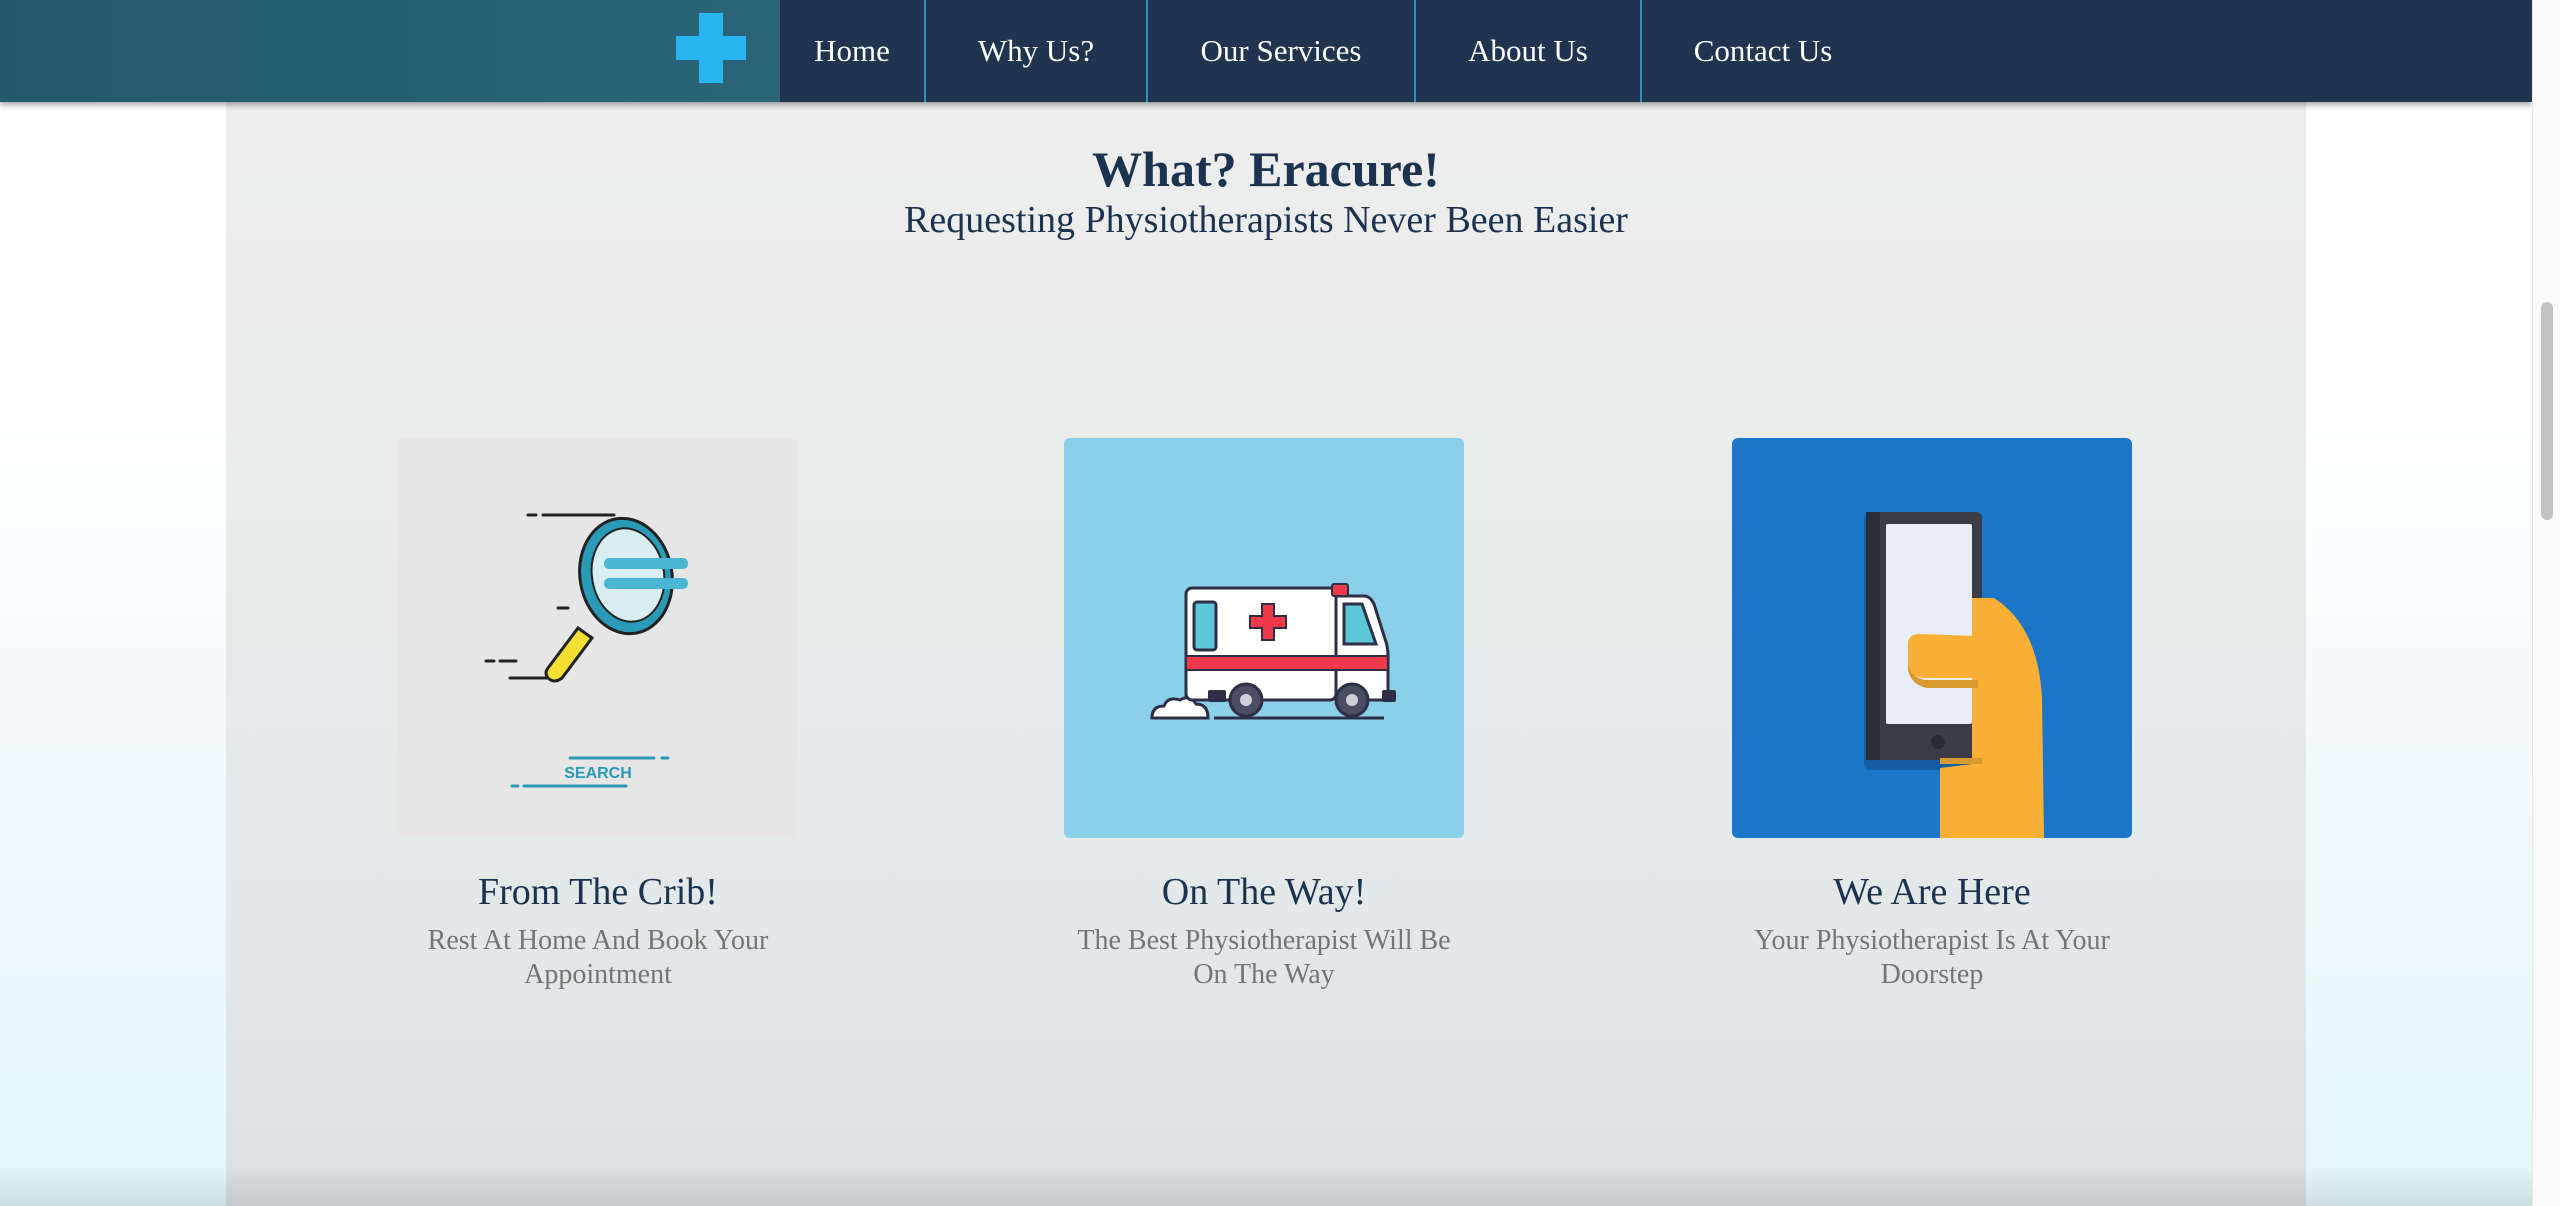 This screenshot has width=2560, height=1206. Describe the element at coordinates (1932, 892) in the screenshot. I see `card-title: We Are Here` at that location.